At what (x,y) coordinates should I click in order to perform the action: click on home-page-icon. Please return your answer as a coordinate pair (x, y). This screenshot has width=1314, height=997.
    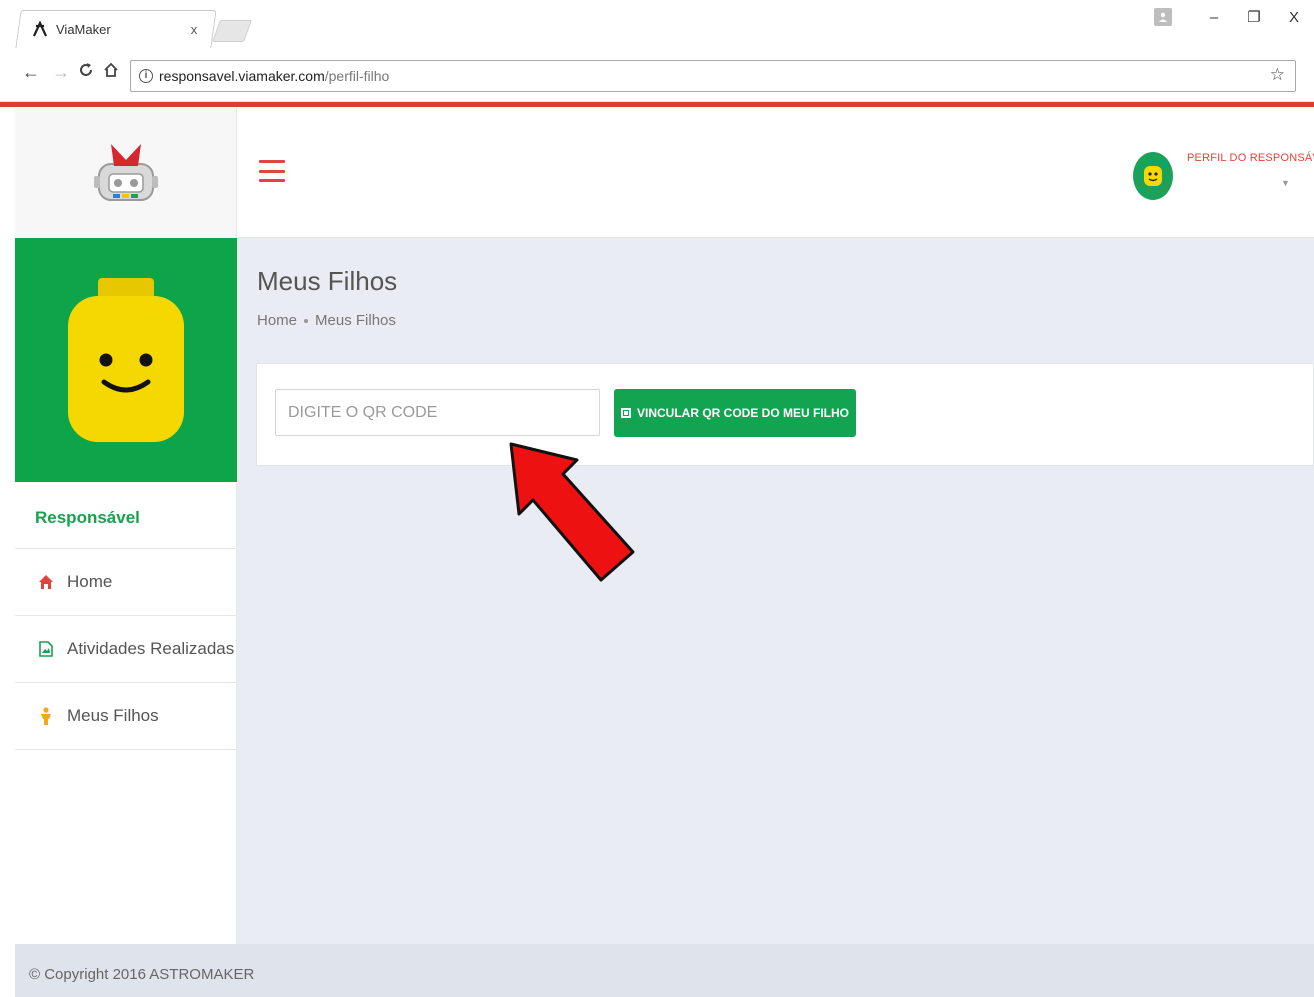
    Looking at the image, I should click on (111, 72).